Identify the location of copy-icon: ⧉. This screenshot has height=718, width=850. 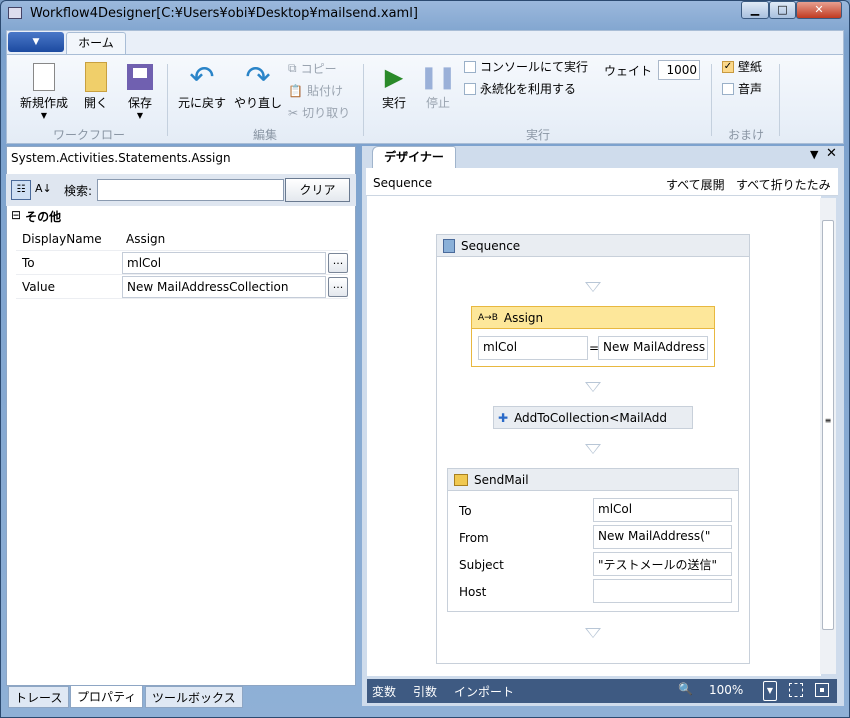
(292, 68).